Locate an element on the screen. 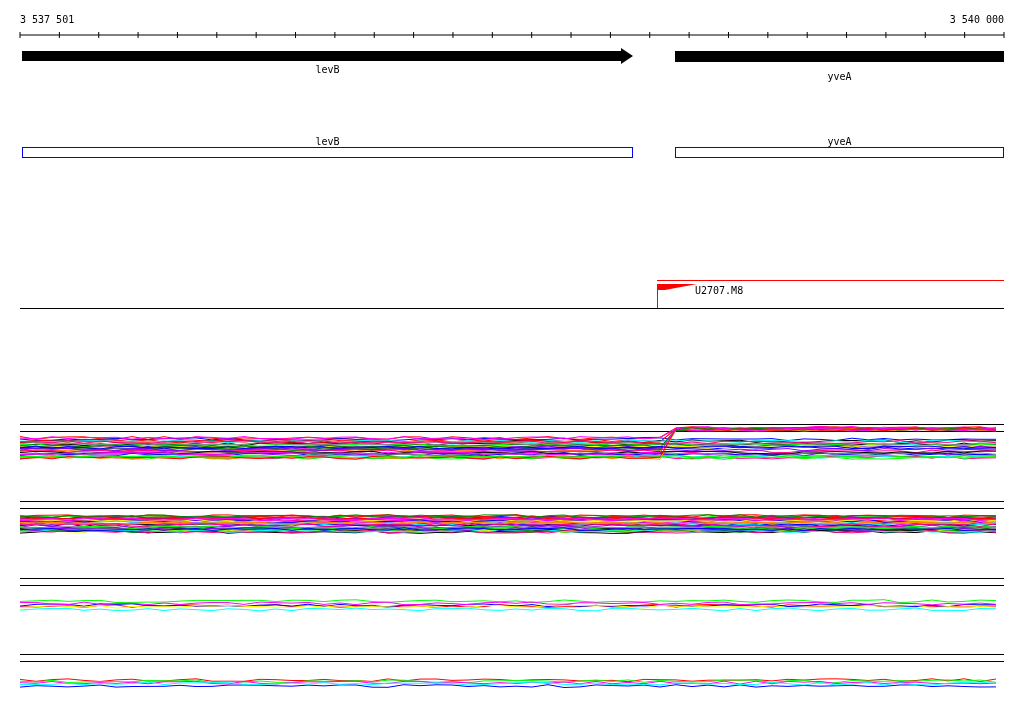 Image resolution: width=1024 pixels, height=714 pixels. ruler-end-label: 3 540 000 is located at coordinates (976, 19).